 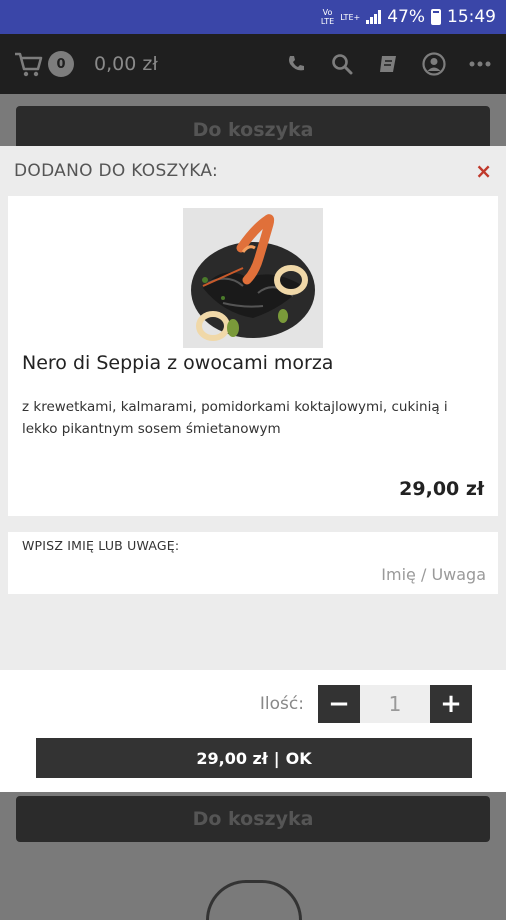 What do you see at coordinates (434, 64) in the screenshot?
I see `account-icon` at bounding box center [434, 64].